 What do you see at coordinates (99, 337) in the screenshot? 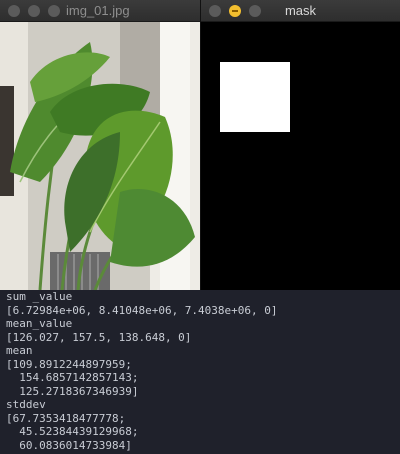
I see `console-line: [126.027, 157.5, 138.648, 0]` at bounding box center [99, 337].